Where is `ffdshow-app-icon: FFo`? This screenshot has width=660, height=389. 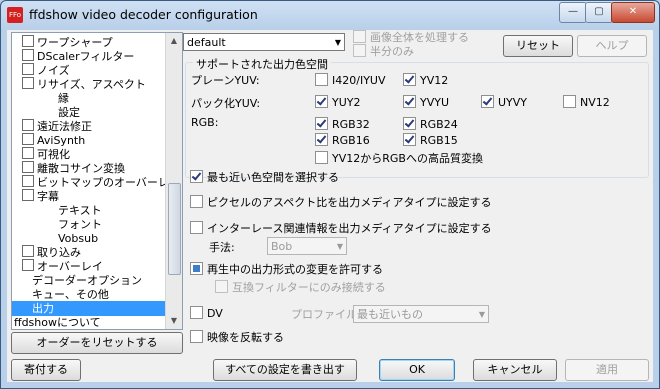
ffdshow-app-icon: FFo is located at coordinates (15, 15).